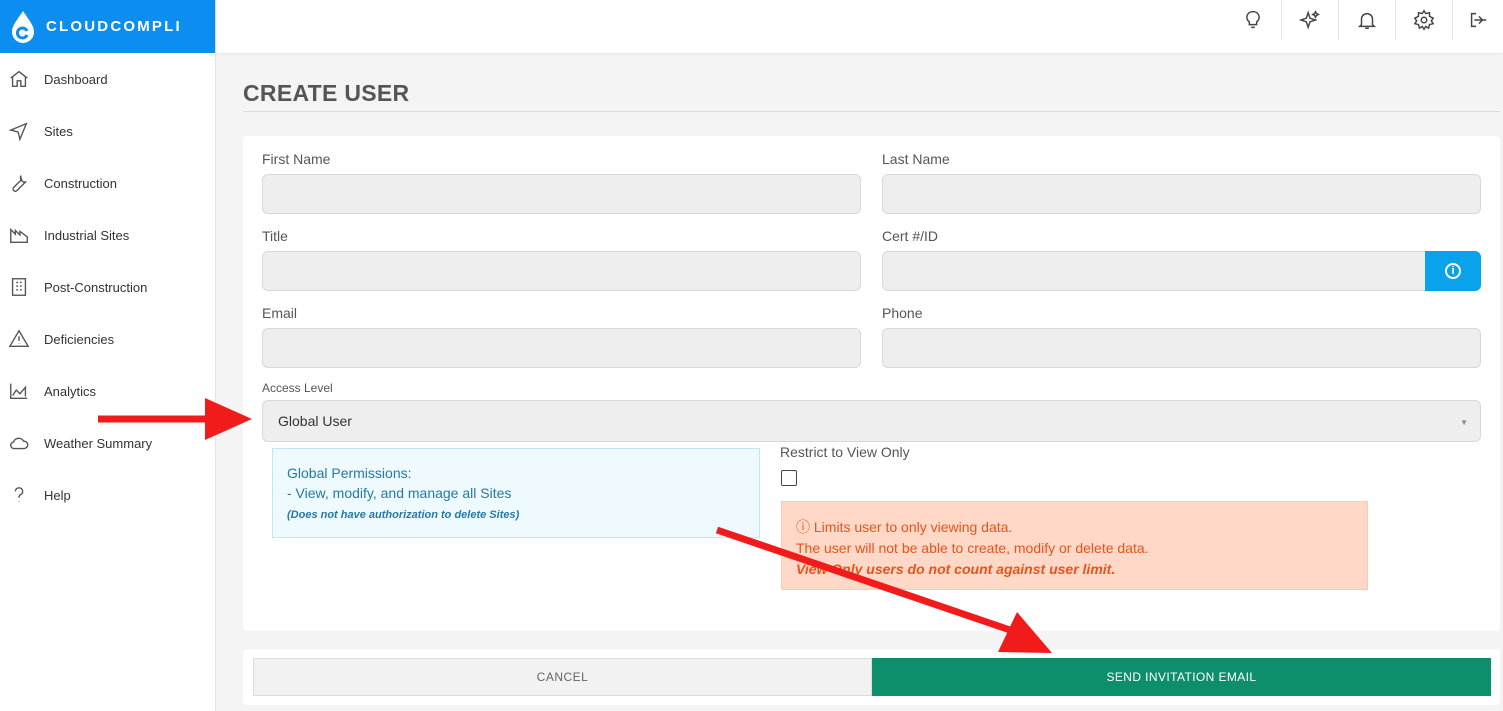  I want to click on sidebar-item-label: Post-Construction, so click(96, 287).